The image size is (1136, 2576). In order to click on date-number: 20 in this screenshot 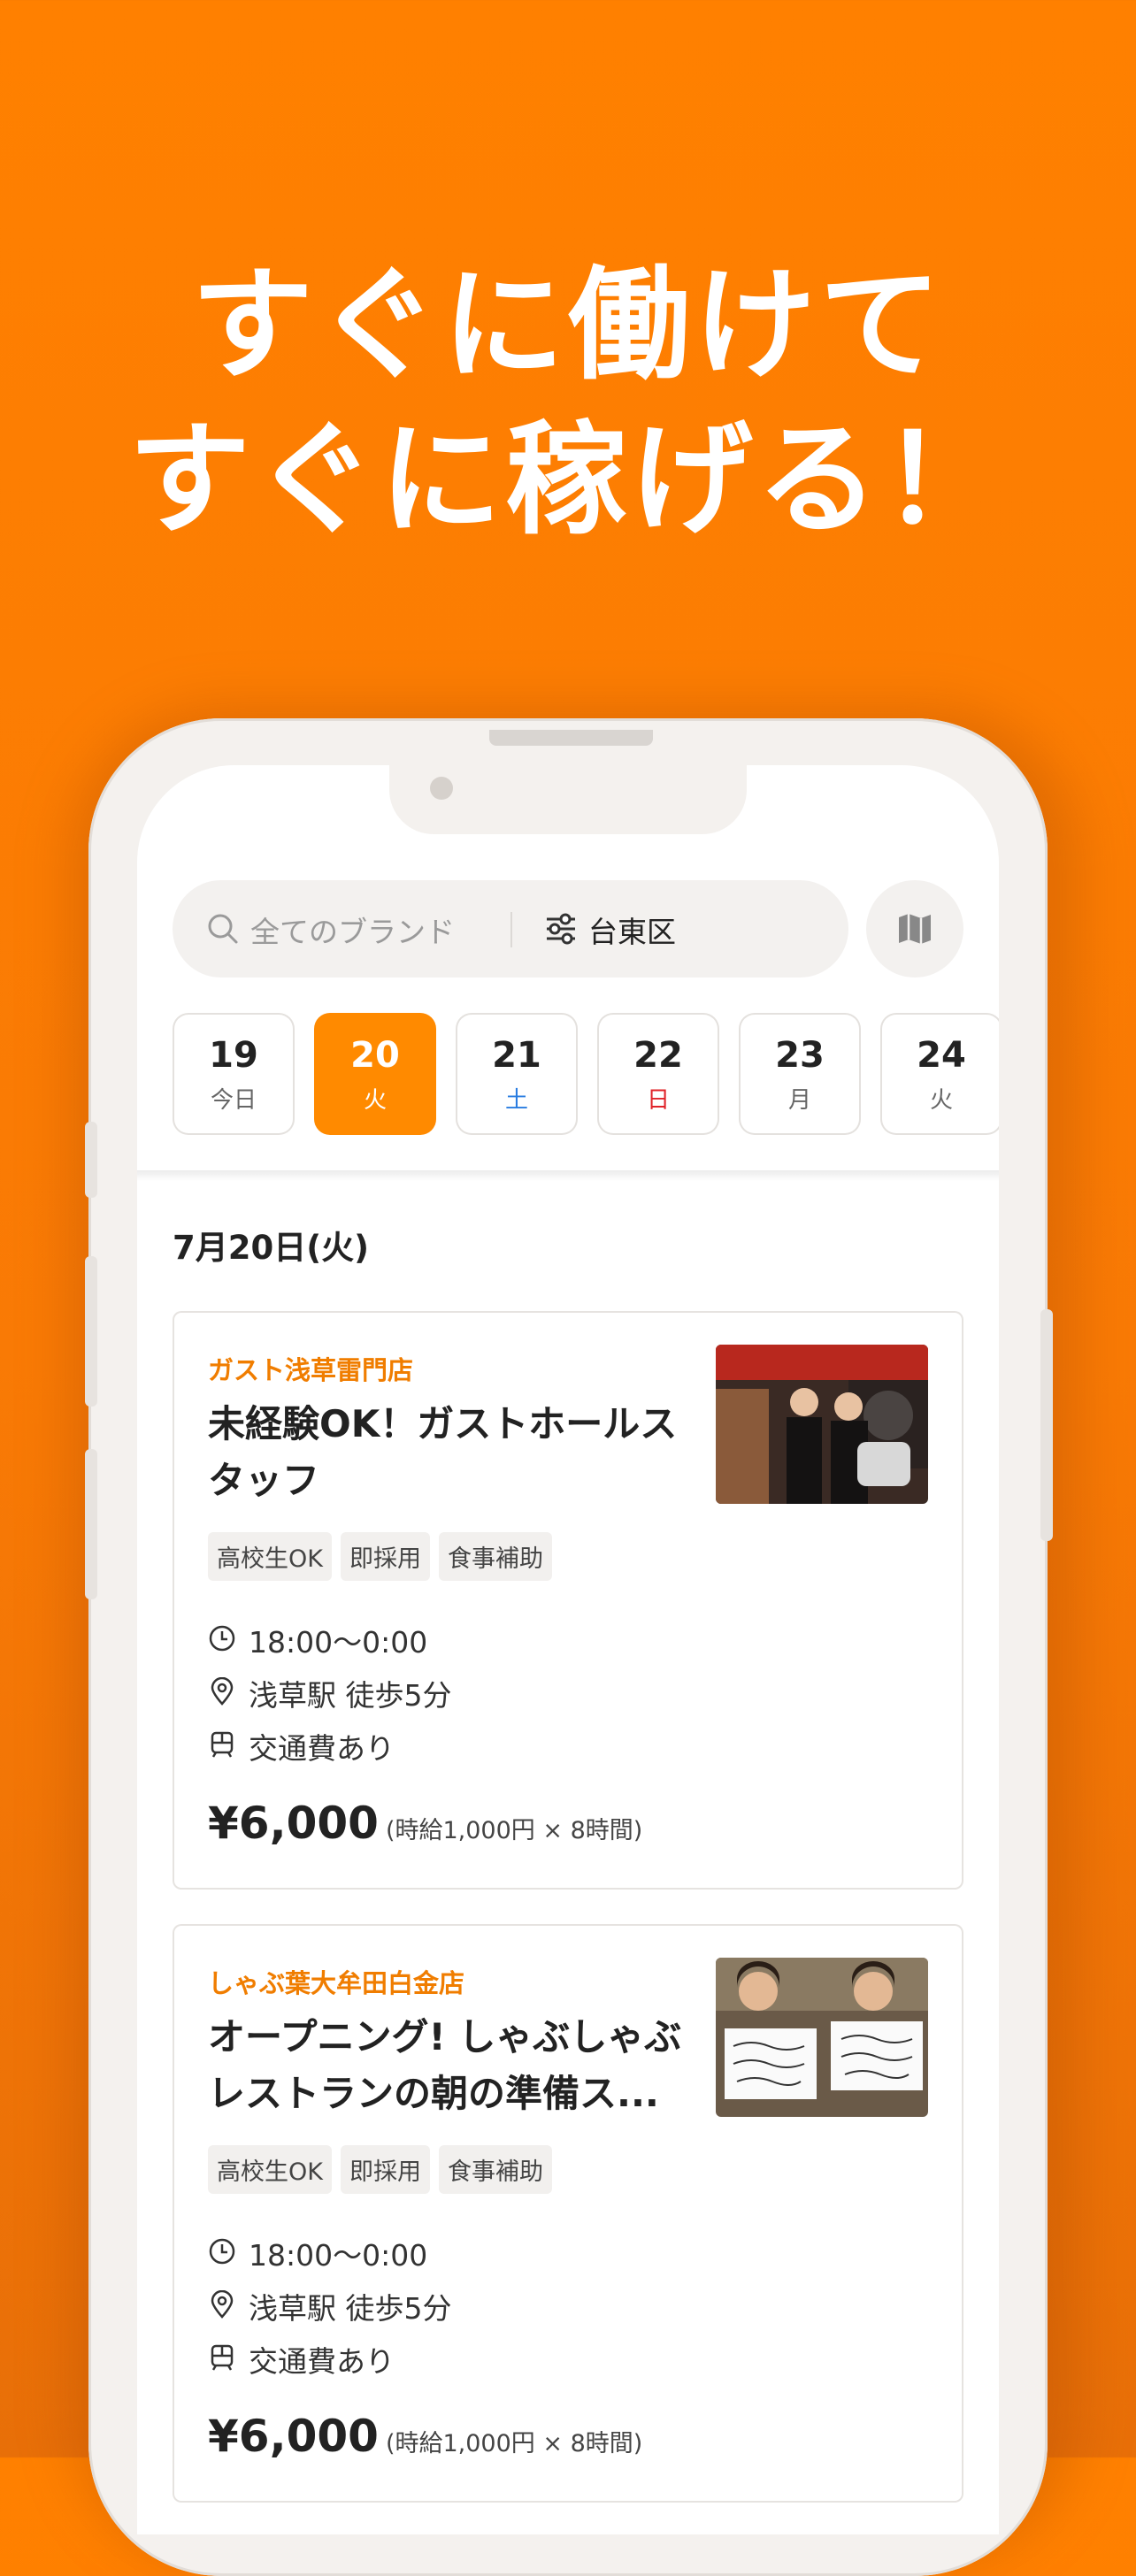, I will do `click(375, 1055)`.